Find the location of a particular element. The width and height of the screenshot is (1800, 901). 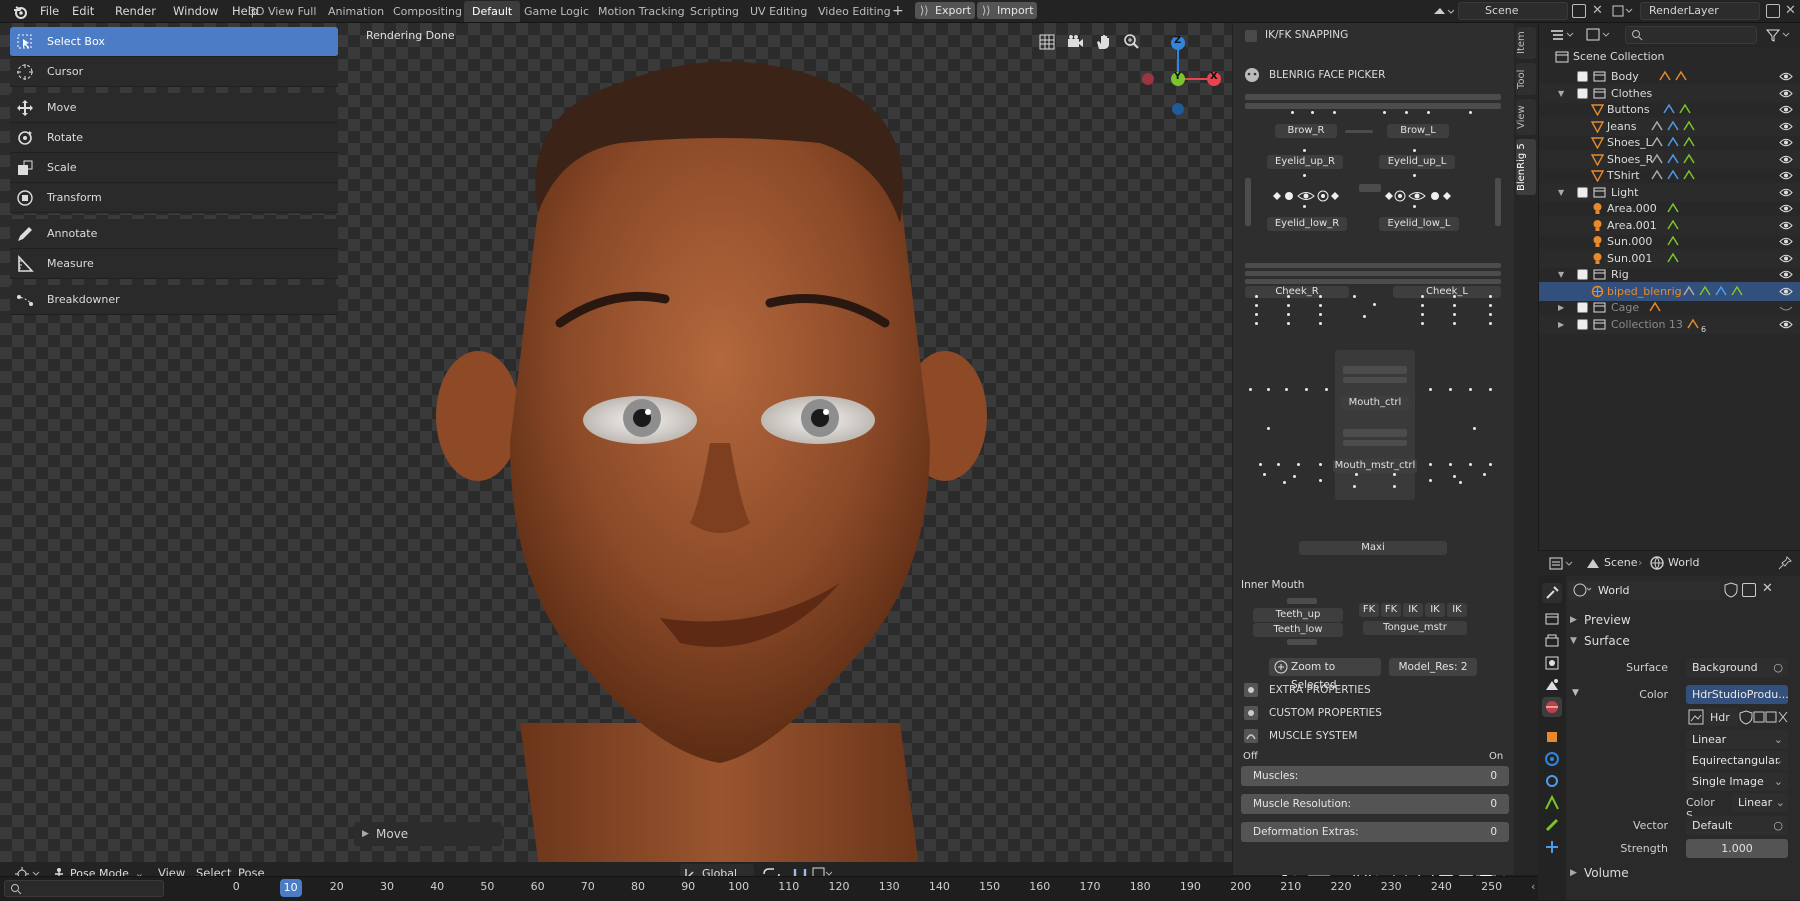

face-picker-dots is located at coordinates (1374, 283).